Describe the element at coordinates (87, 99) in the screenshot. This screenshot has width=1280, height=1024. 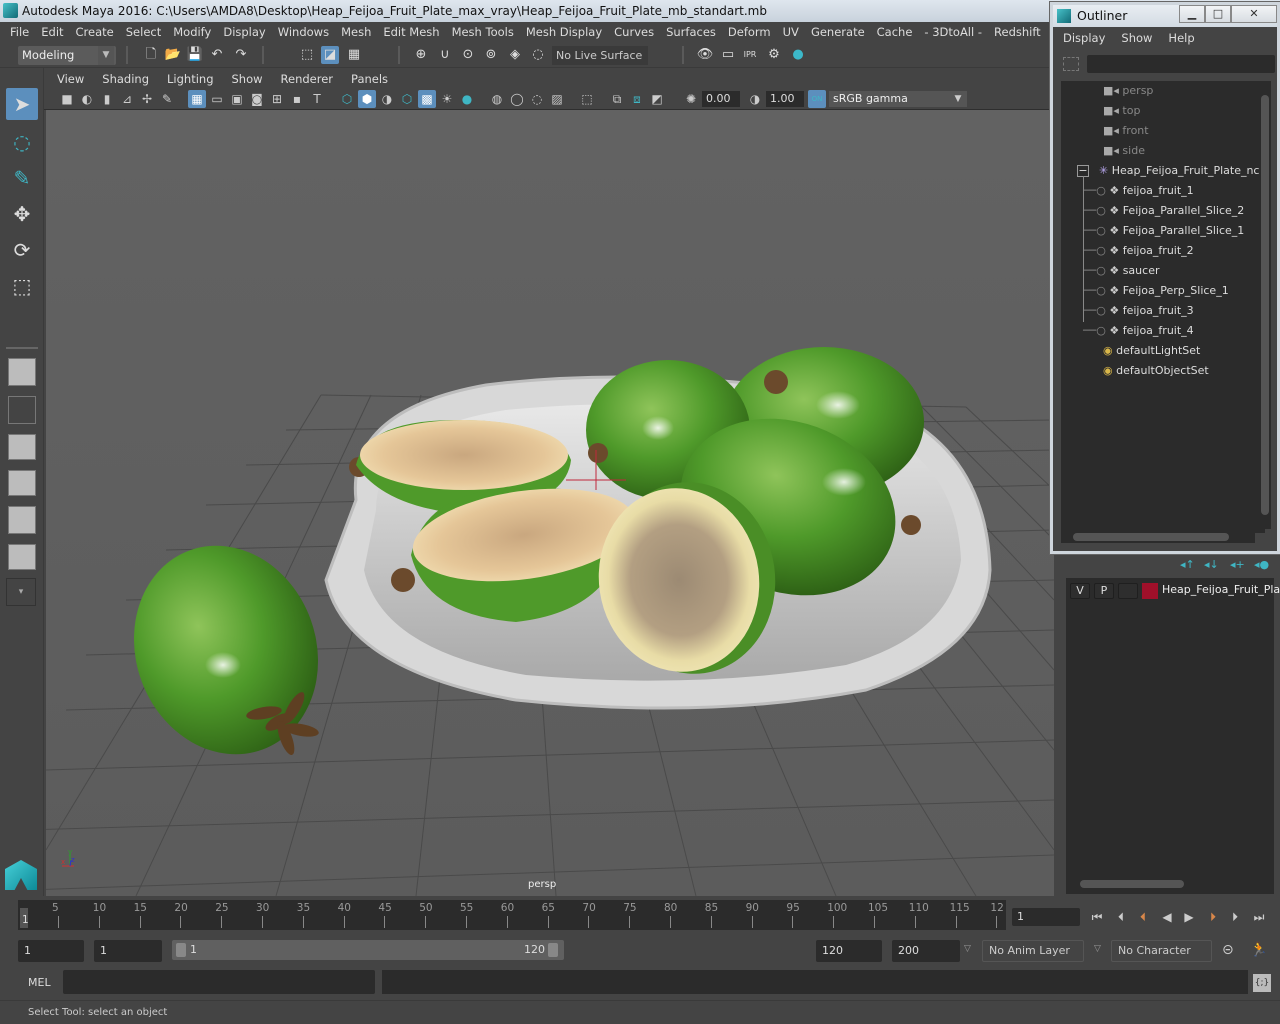
I see `camera-attributes-icon: ◐` at that location.